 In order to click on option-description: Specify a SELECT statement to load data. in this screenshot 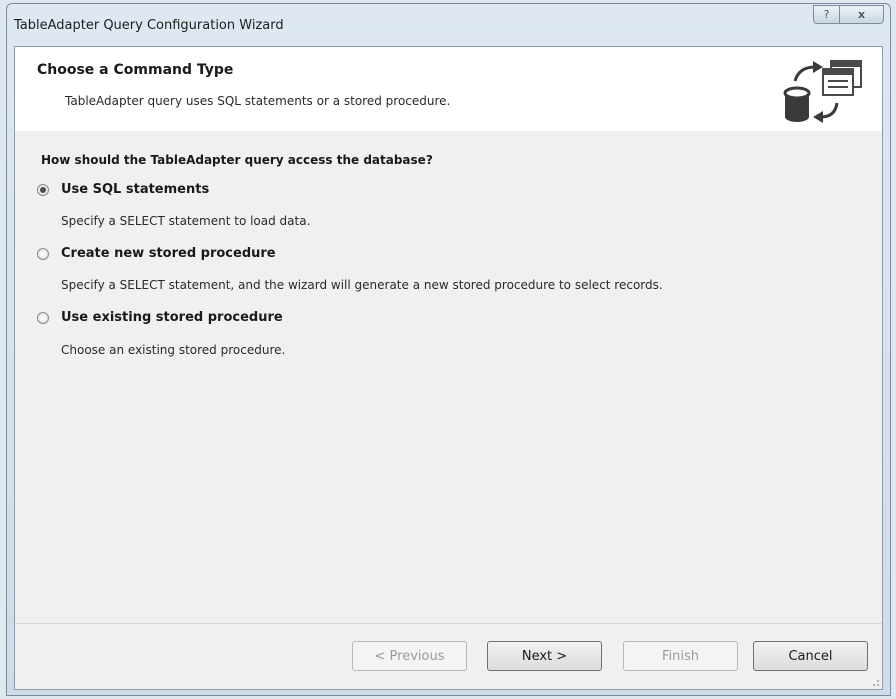, I will do `click(186, 221)`.